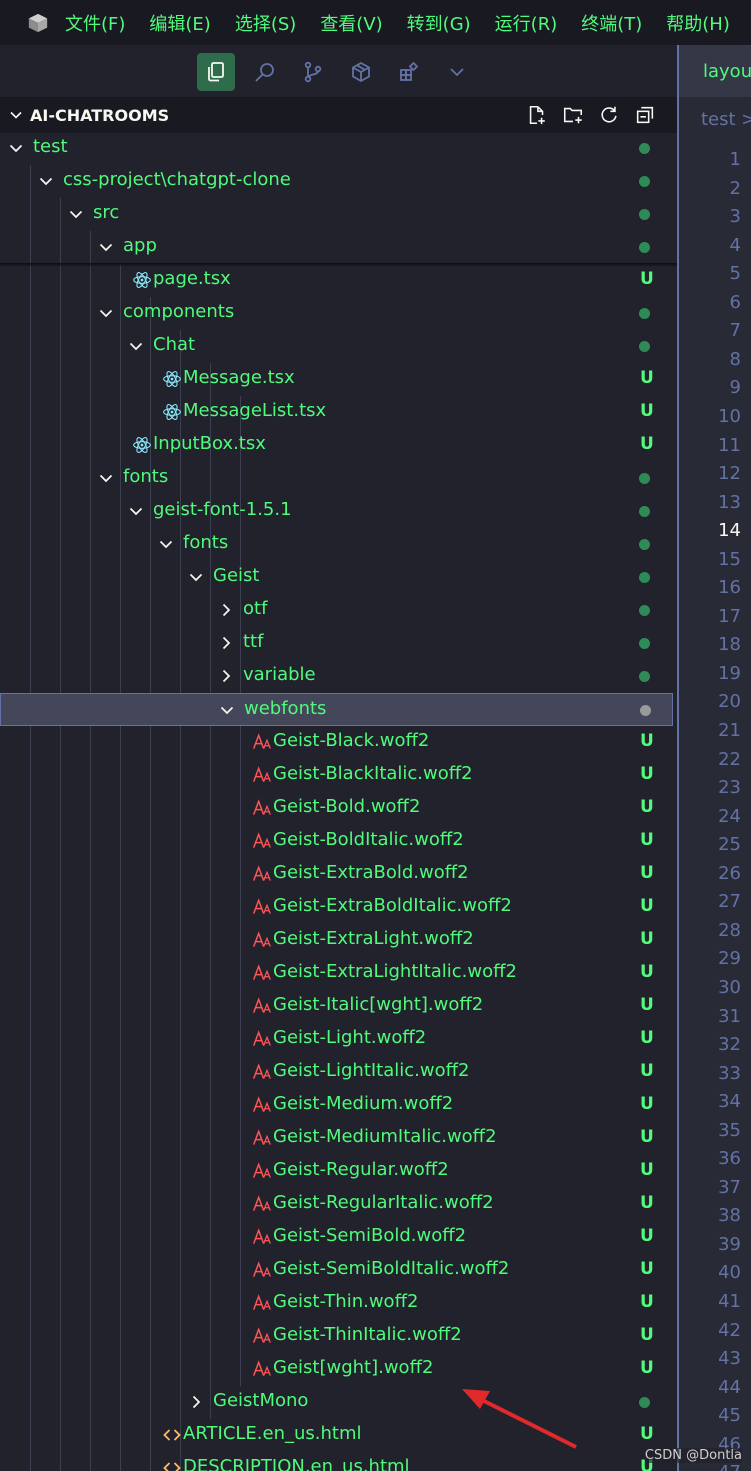 The image size is (751, 1471). I want to click on tree-file-row: Geist-RegularItalic.woff2 U, so click(336, 1204).